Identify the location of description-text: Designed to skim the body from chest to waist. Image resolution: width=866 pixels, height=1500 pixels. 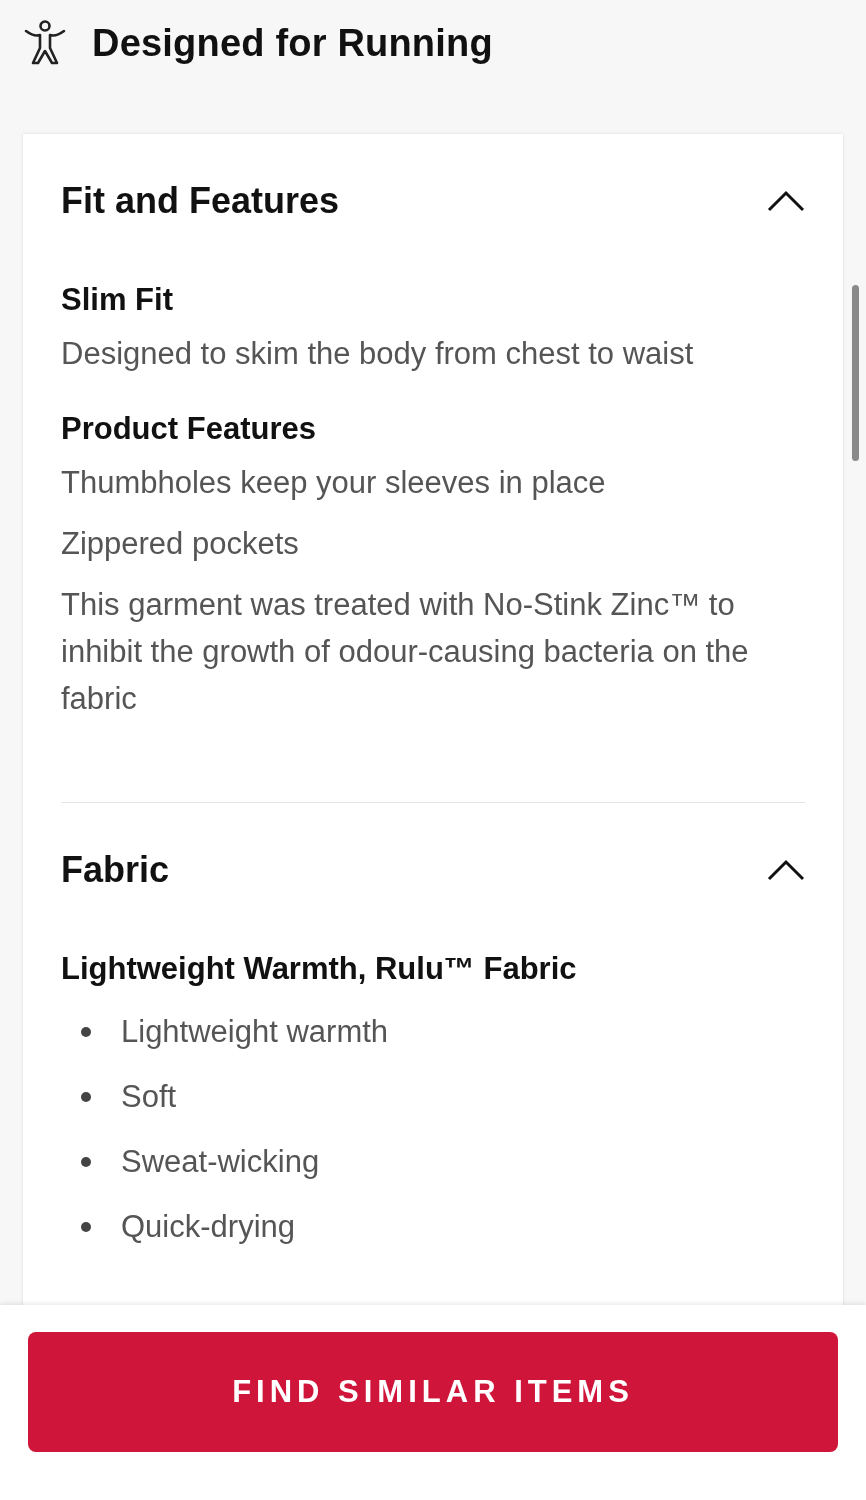
(378, 354).